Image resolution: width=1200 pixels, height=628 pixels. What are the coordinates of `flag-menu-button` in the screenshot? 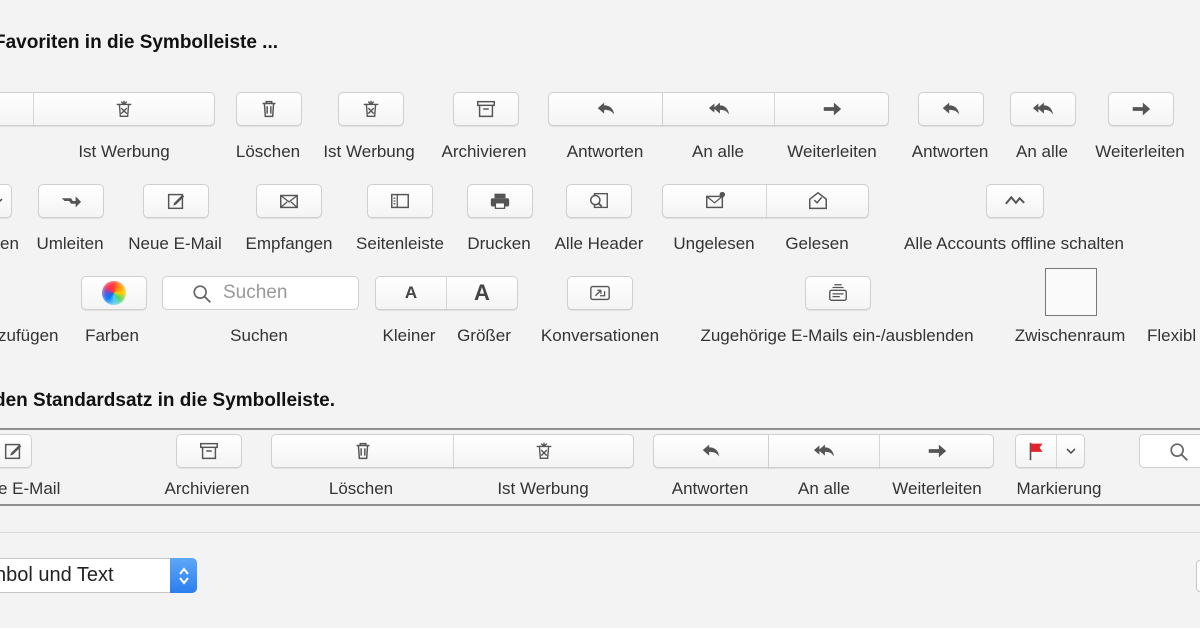 It's located at (1070, 451).